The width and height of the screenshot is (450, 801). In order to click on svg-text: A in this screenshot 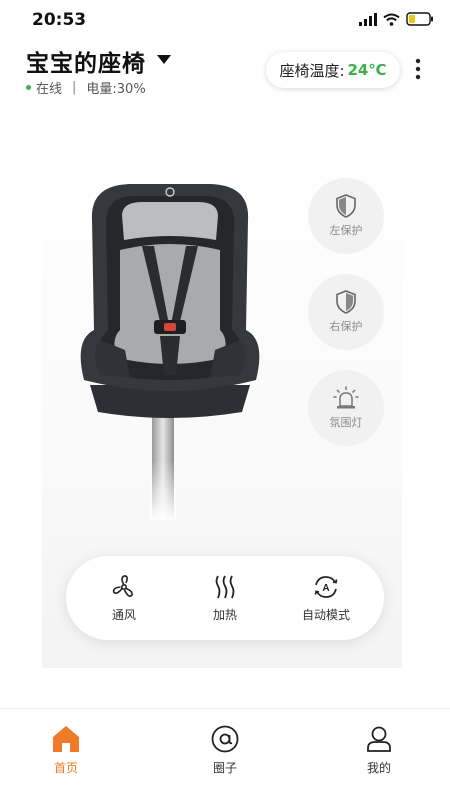, I will do `click(325, 588)`.